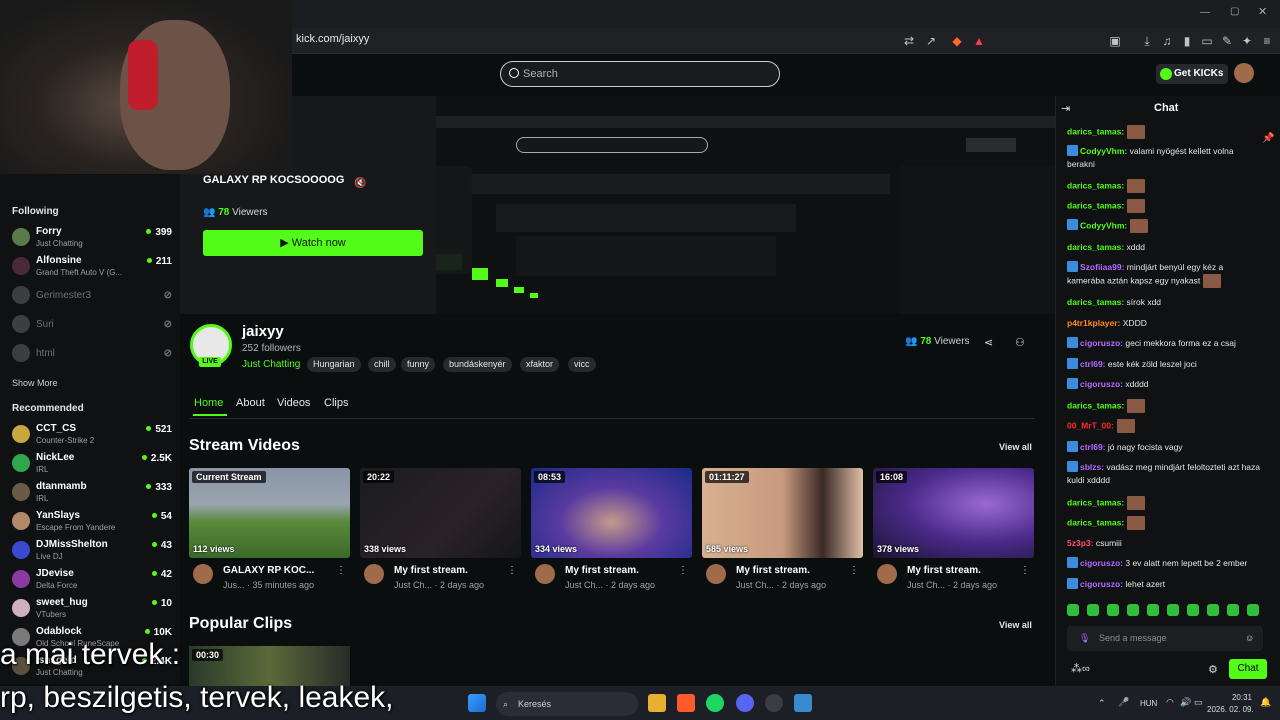  I want to click on chat-actions-icon: ⁂∞, so click(1080, 668).